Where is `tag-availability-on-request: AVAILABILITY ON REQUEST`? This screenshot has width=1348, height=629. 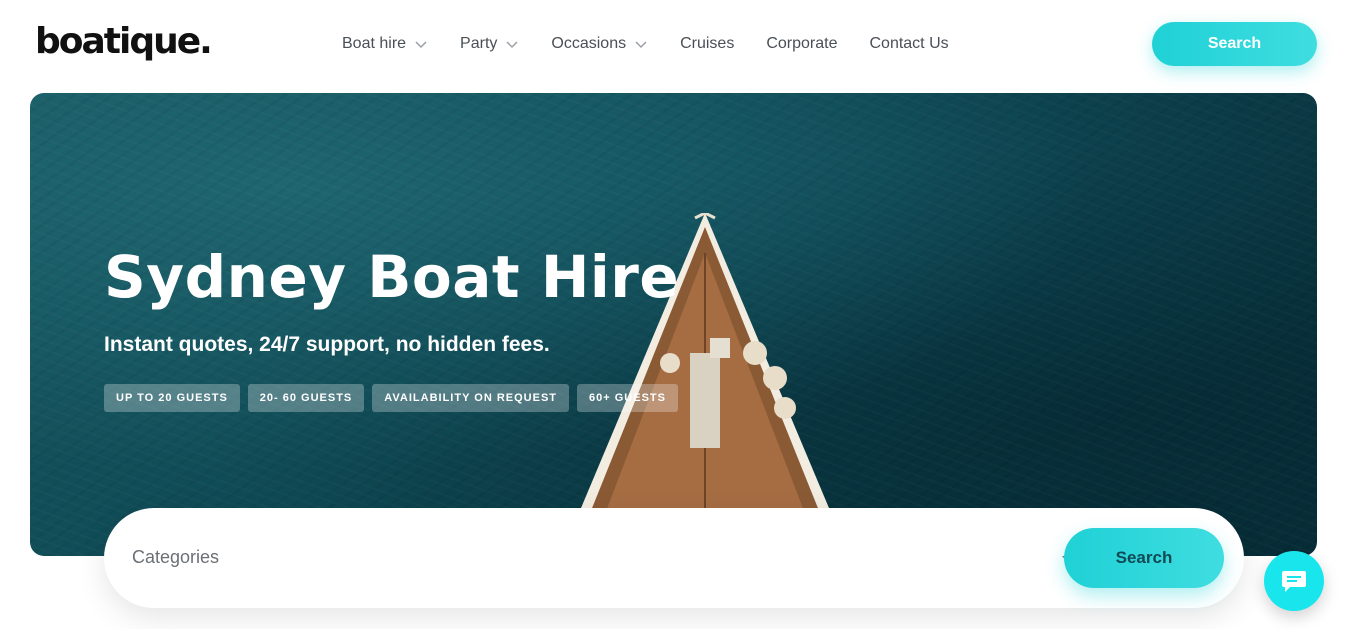
tag-availability-on-request: AVAILABILITY ON REQUEST is located at coordinates (471, 398).